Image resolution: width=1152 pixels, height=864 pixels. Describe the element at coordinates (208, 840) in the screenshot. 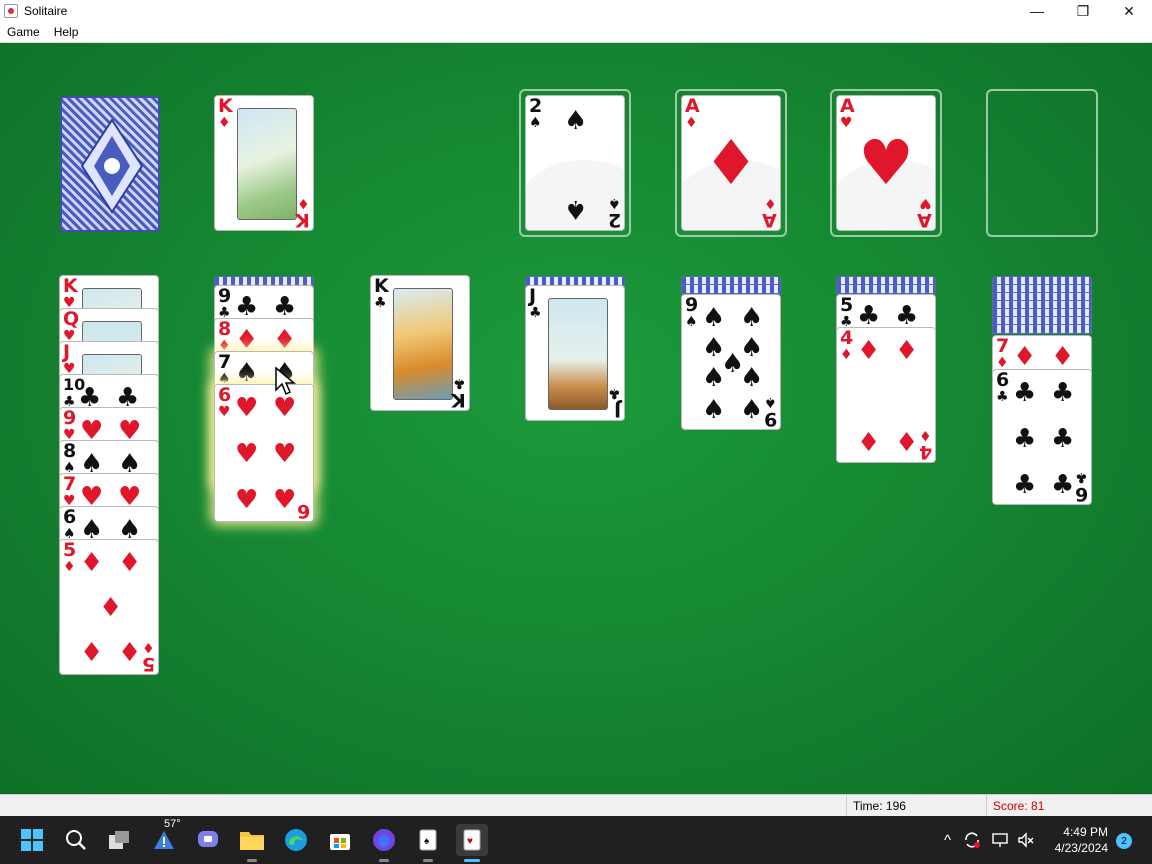

I see `teams-chat-button` at that location.